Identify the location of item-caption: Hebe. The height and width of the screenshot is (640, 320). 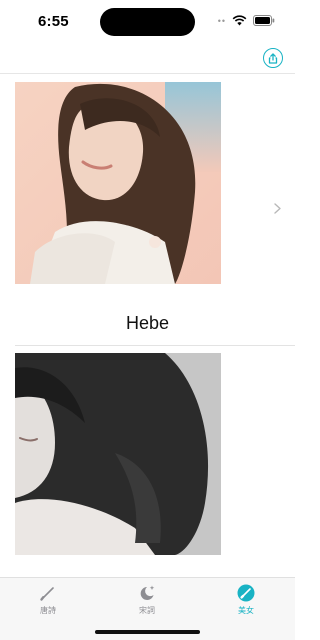
(147, 323).